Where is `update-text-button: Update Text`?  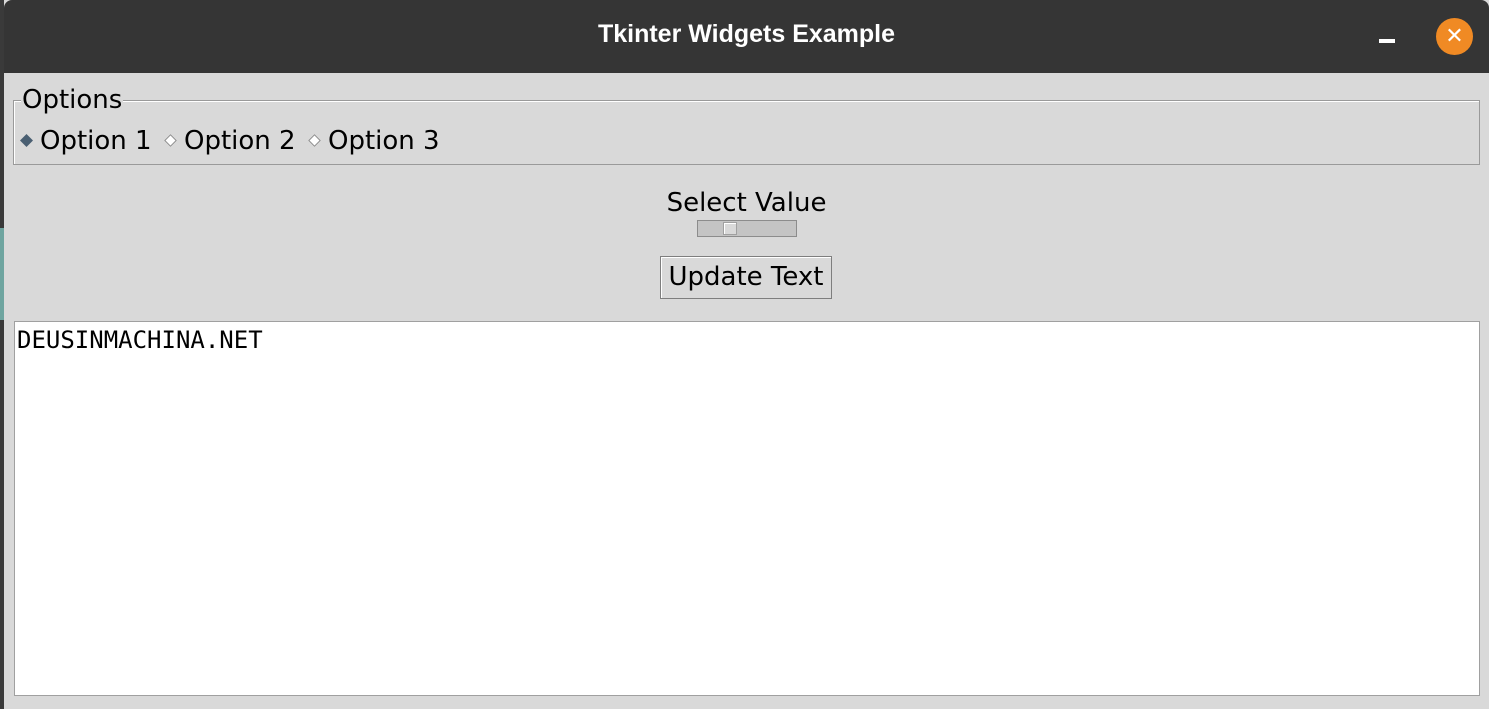
update-text-button: Update Text is located at coordinates (746, 277).